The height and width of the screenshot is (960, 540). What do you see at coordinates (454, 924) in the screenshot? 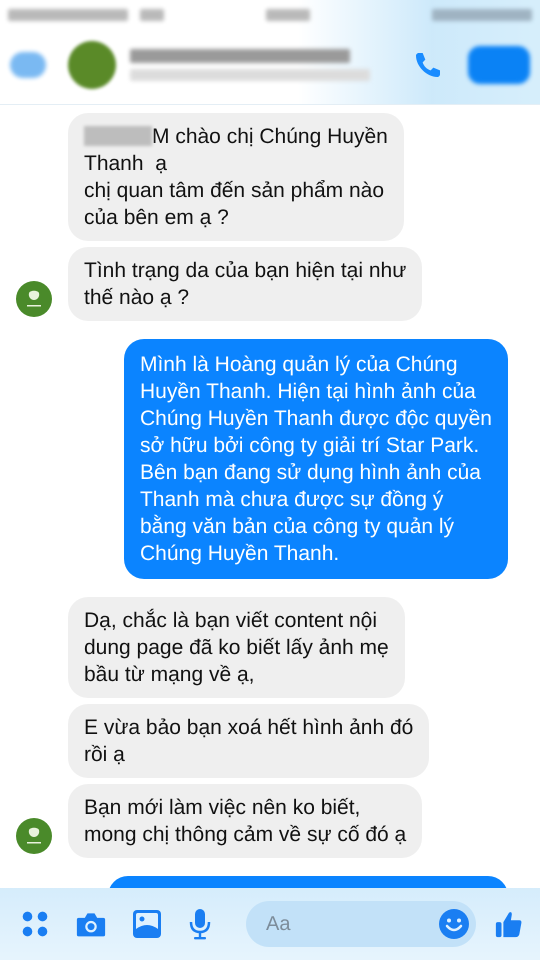
I see `emoji-icon` at bounding box center [454, 924].